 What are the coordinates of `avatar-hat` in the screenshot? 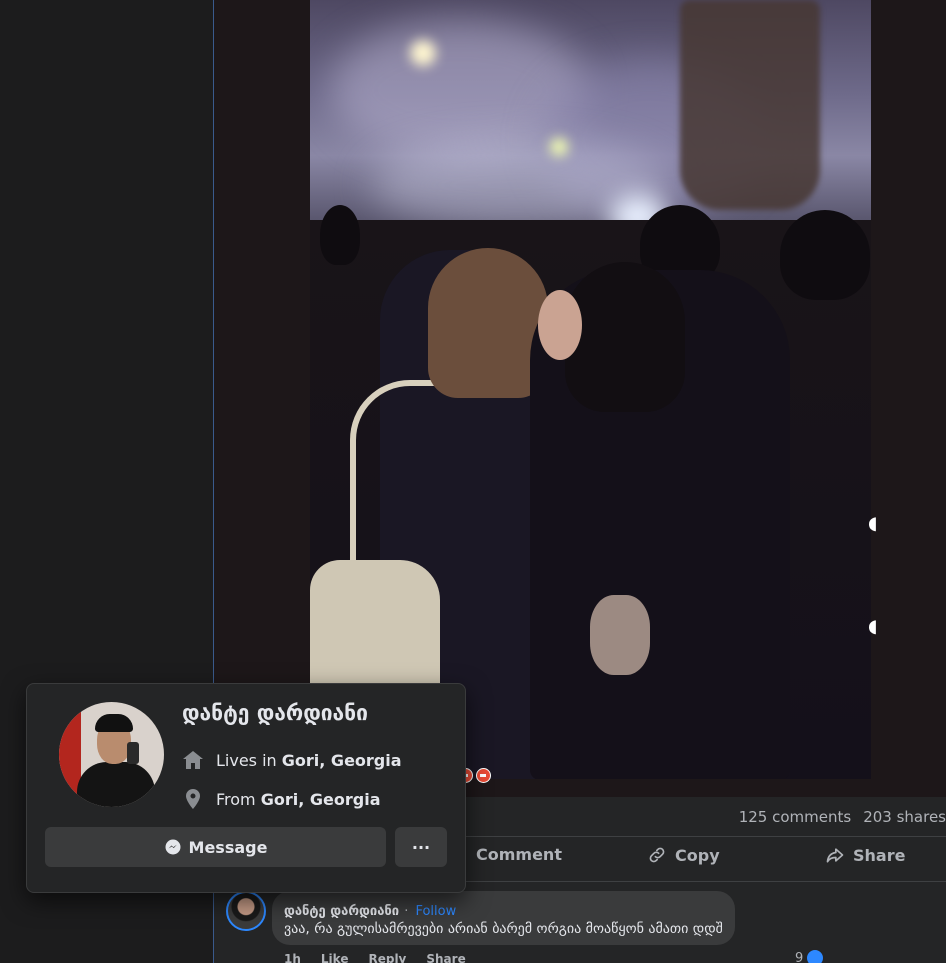 It's located at (114, 723).